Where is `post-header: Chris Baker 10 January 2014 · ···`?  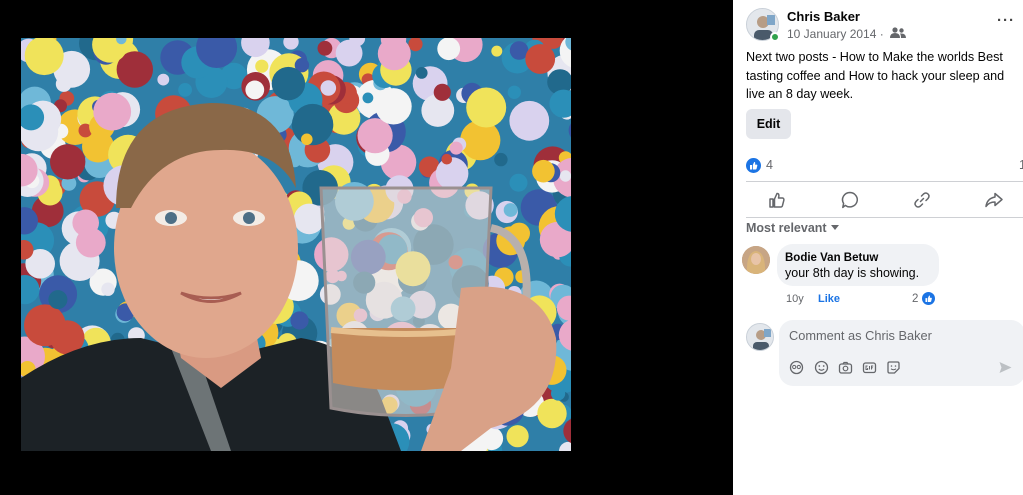 post-header: Chris Baker 10 January 2014 · ··· is located at coordinates (884, 26).